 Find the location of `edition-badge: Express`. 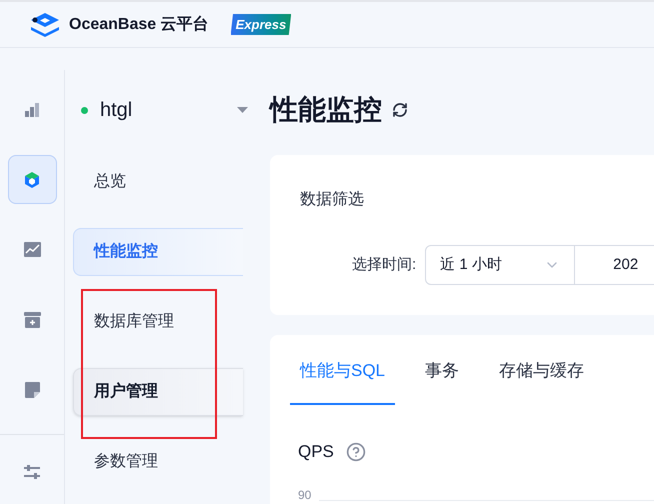

edition-badge: Express is located at coordinates (261, 25).